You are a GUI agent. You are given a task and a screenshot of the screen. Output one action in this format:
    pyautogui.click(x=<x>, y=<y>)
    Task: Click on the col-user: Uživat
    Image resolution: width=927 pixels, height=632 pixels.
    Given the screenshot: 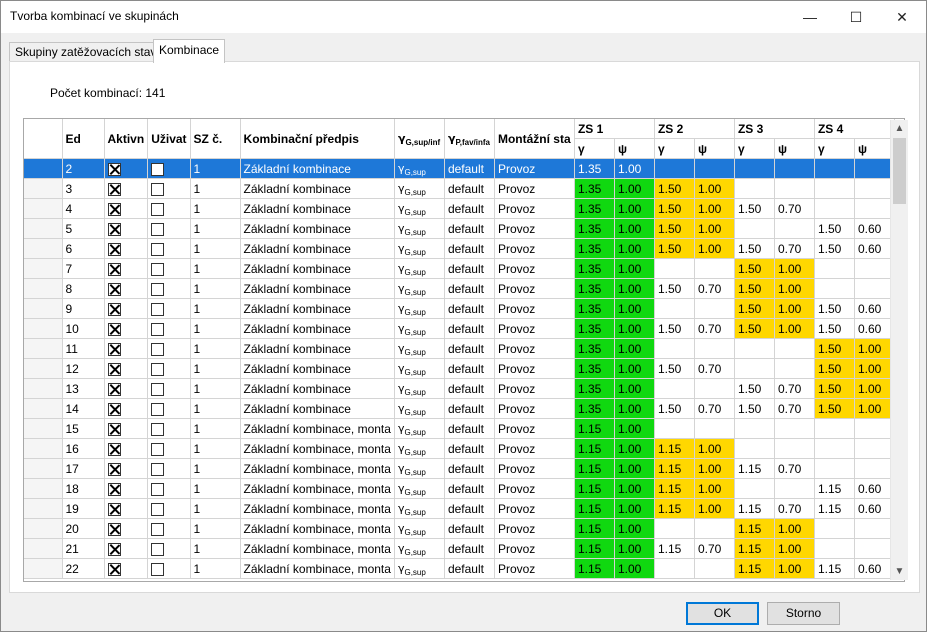 What is the action you would take?
    pyautogui.click(x=169, y=139)
    